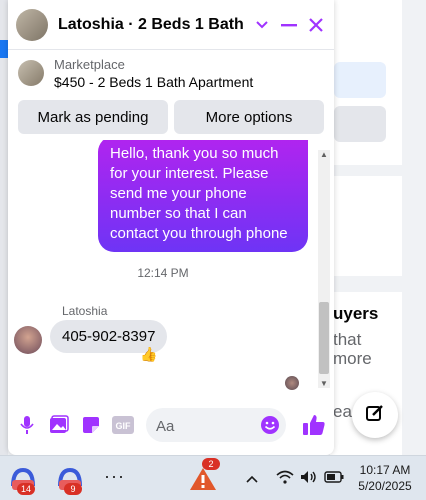 This screenshot has width=426, height=500. I want to click on listing-title: $450 - 2 Beds 1 Bath Apartment, so click(154, 81).